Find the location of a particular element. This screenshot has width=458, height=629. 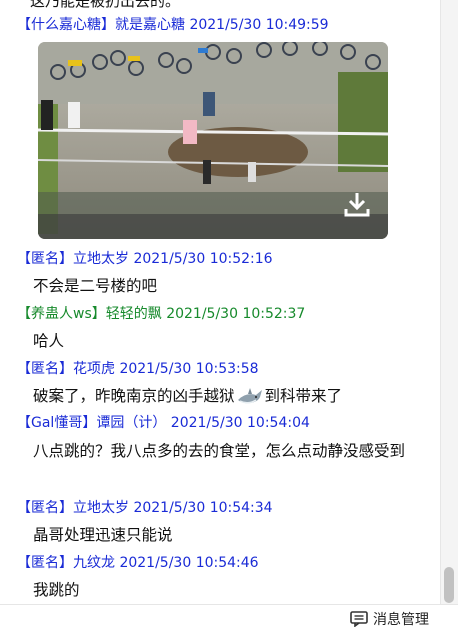

message-text: 破案了，昨晚南京的凶手越狱 到科带来了 is located at coordinates (187, 396).